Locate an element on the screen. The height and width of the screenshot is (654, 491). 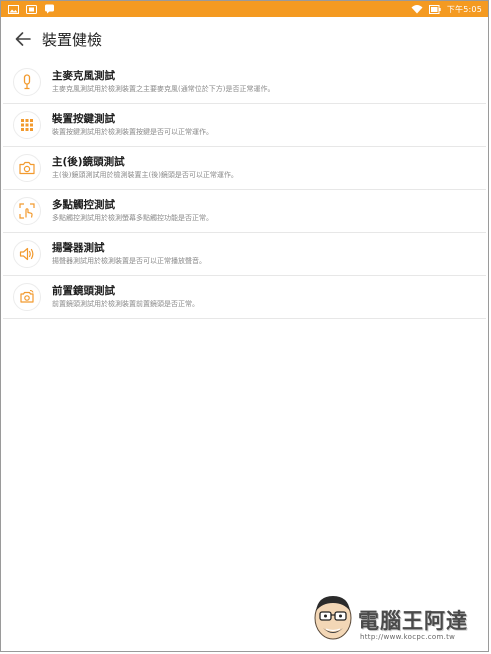
item-title: 主(後)鏡頭測試 is located at coordinates (88, 162).